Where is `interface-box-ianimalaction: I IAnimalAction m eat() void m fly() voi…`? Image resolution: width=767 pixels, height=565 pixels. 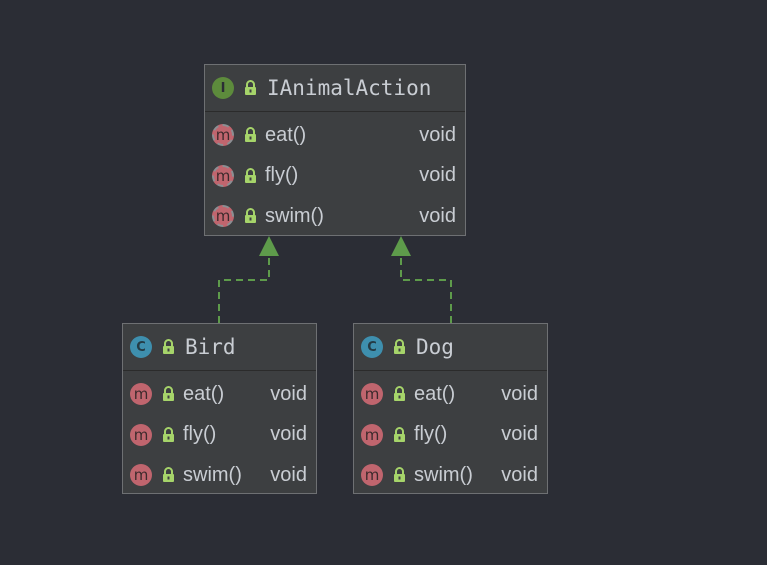
interface-box-ianimalaction: I IAnimalAction m eat() void m fly() voi… is located at coordinates (335, 150).